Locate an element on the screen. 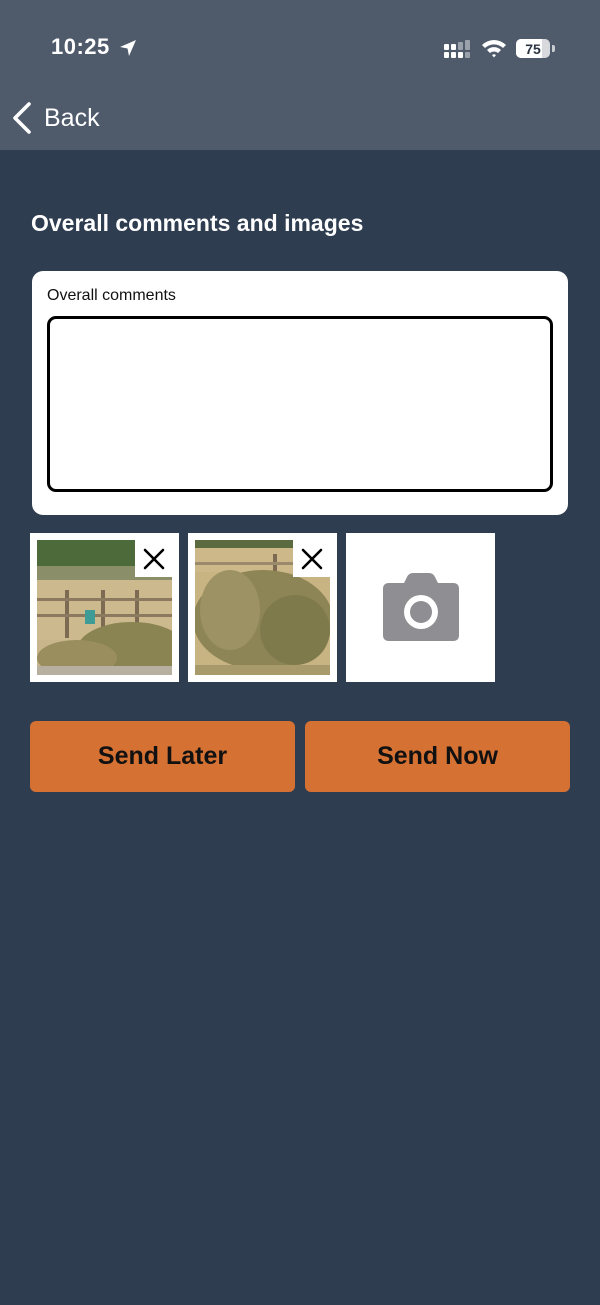  battery-level: 75 is located at coordinates (533, 48).